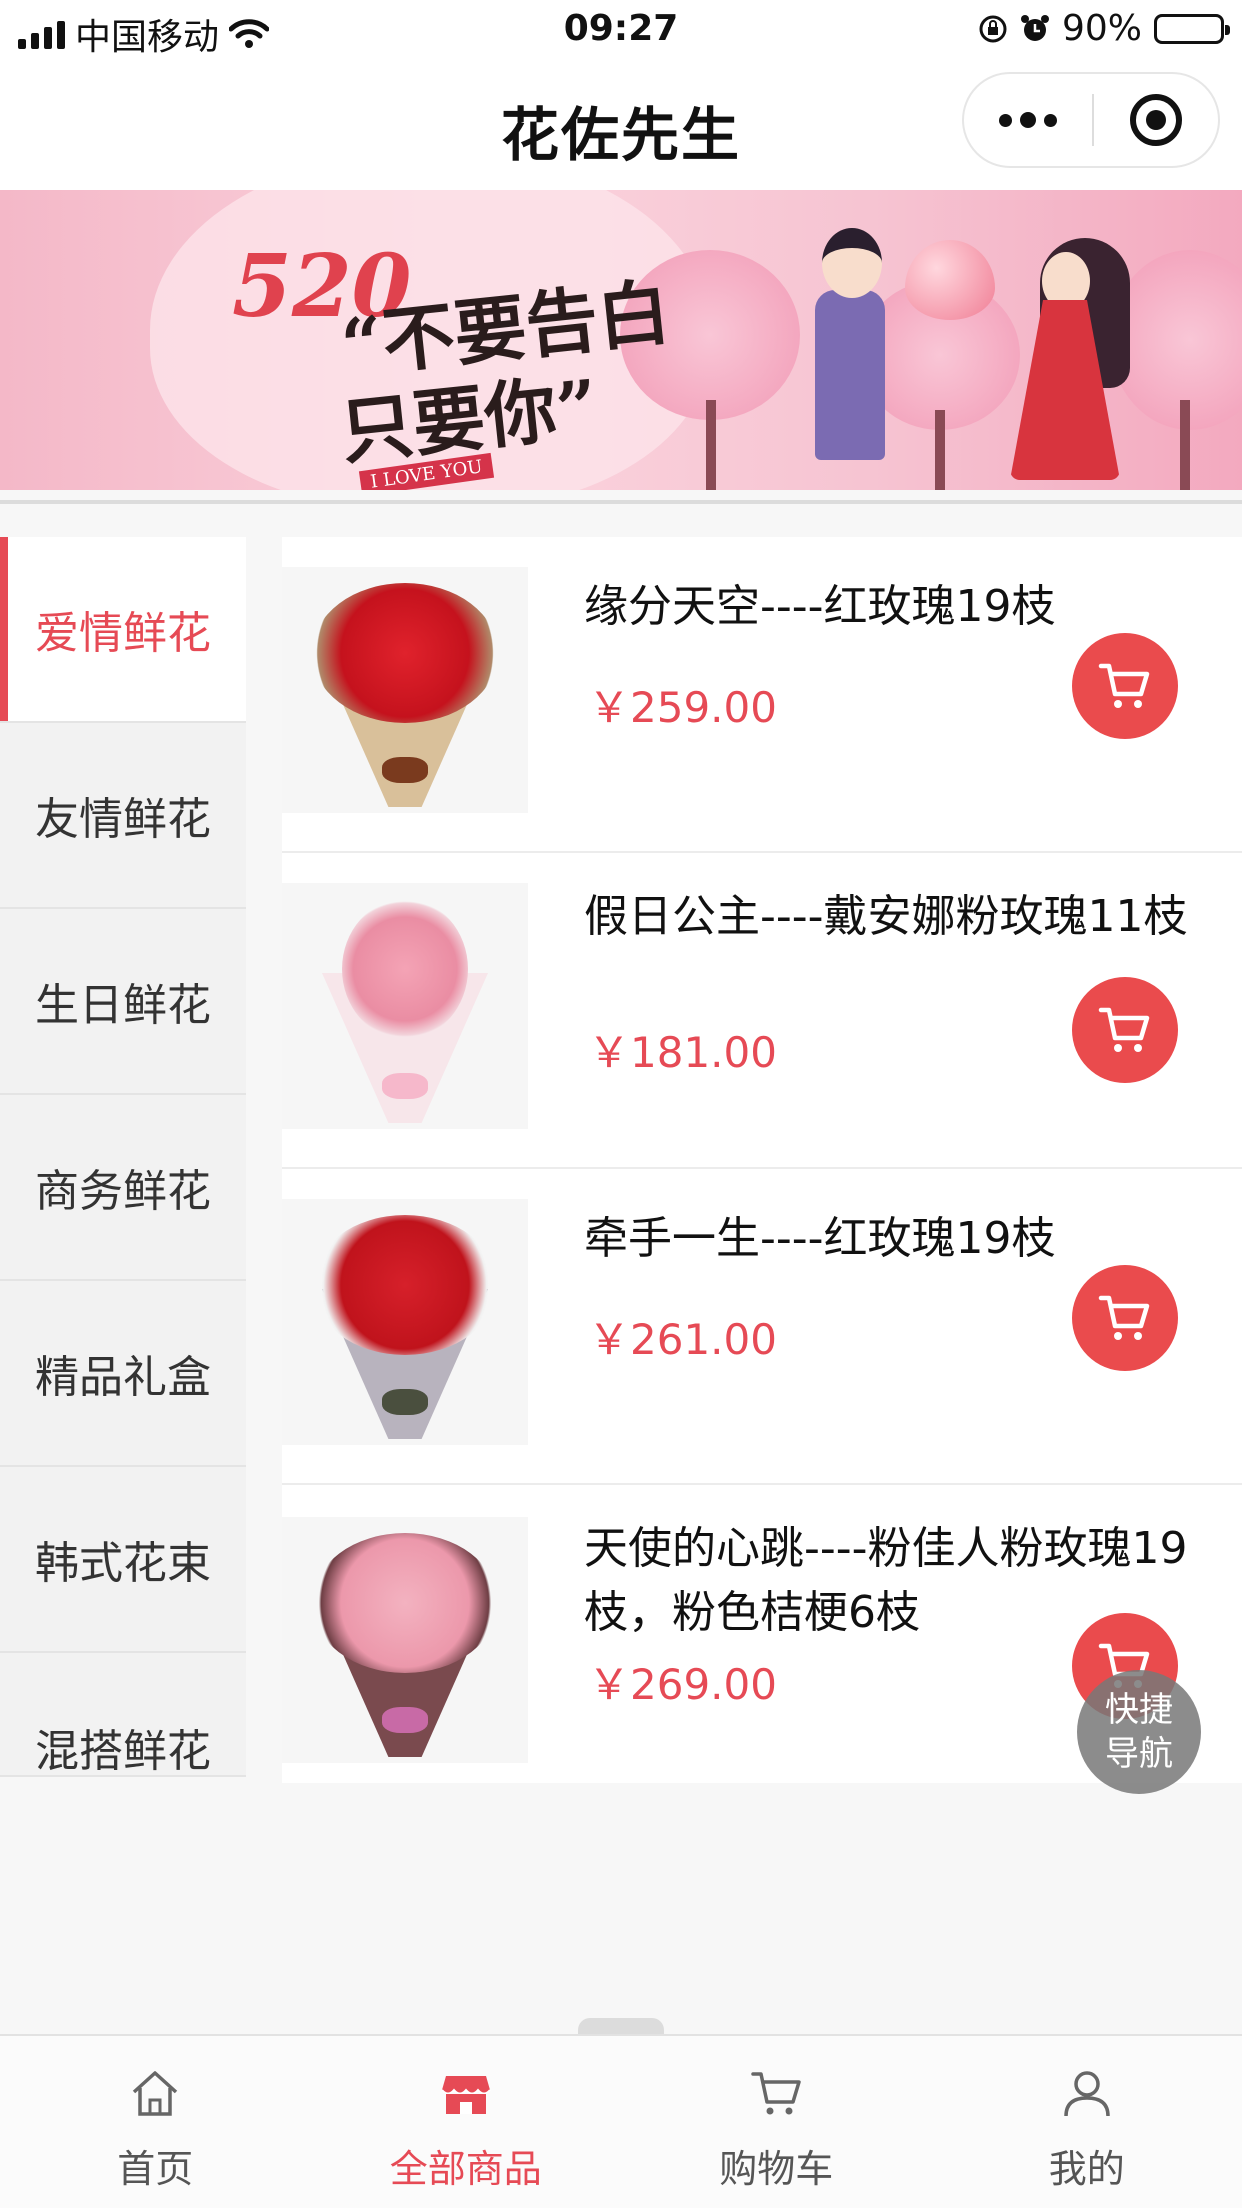 This screenshot has height=2208, width=1242. What do you see at coordinates (155, 2122) in the screenshot?
I see `tab-home: 首页` at bounding box center [155, 2122].